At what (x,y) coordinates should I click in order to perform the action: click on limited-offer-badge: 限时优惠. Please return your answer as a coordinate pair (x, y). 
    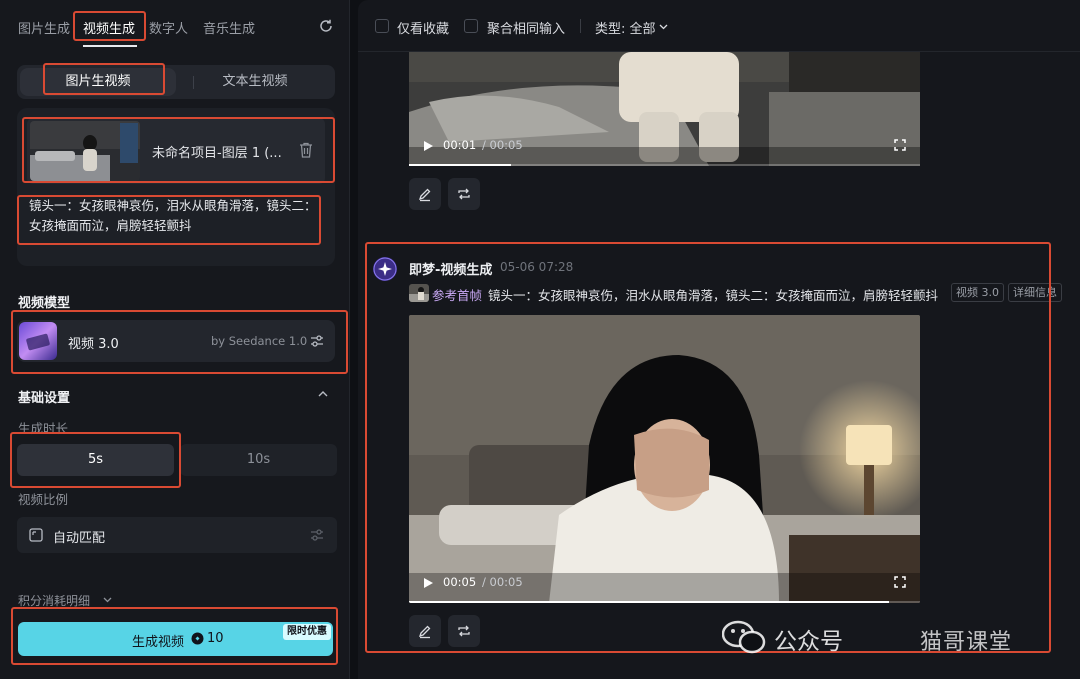
    Looking at the image, I should click on (307, 632).